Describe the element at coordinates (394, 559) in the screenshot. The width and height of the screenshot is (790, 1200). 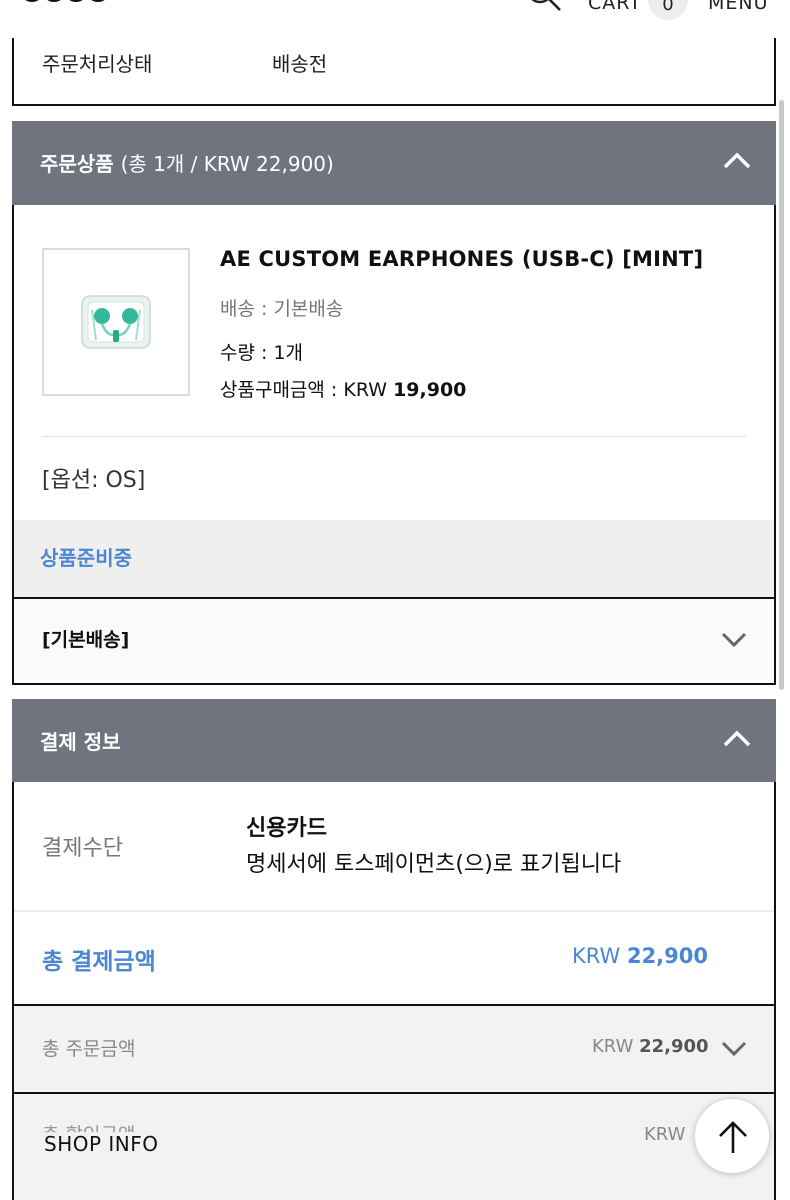
I see `item-status-row: 상품준비중` at that location.